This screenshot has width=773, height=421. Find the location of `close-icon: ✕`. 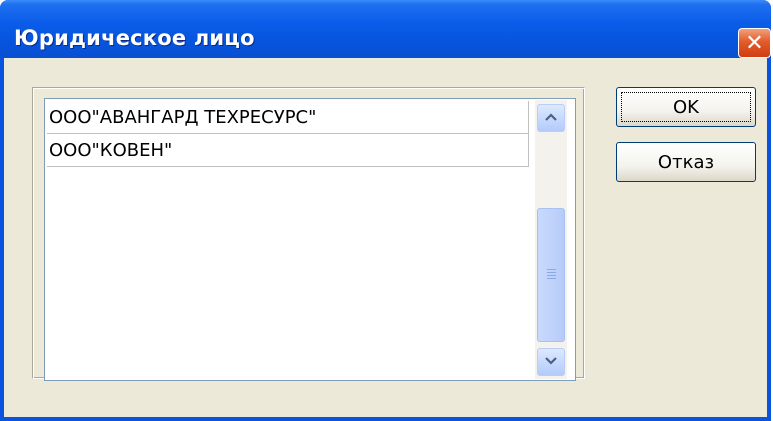

close-icon: ✕ is located at coordinates (754, 43).